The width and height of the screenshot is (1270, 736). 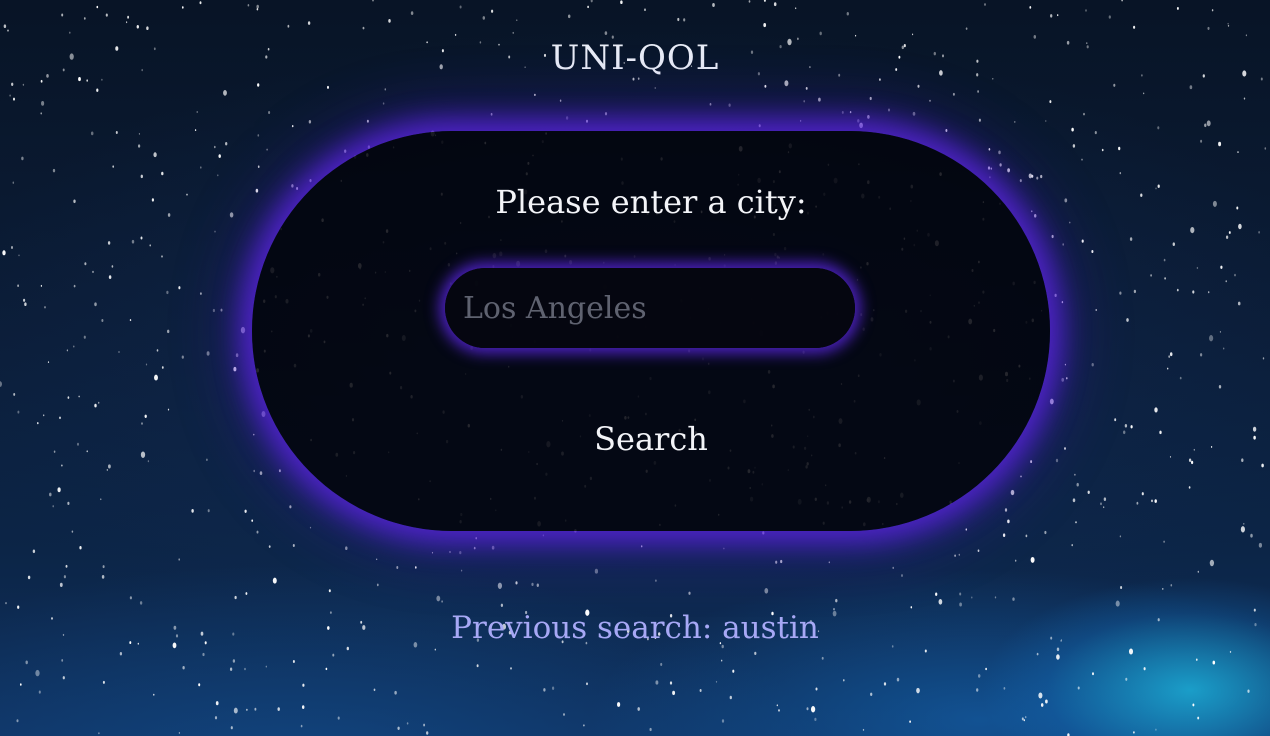 I want to click on previous-search-text: Previous search: austin, so click(x=635, y=628).